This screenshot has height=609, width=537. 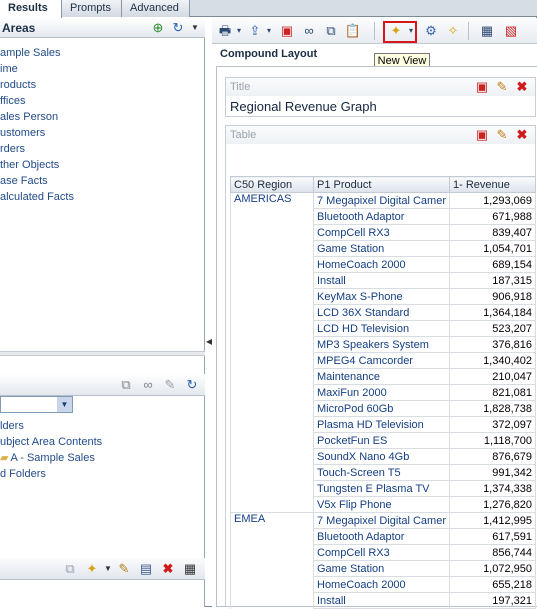 What do you see at coordinates (22, 133) in the screenshot?
I see `subject-area-item: ustomers` at bounding box center [22, 133].